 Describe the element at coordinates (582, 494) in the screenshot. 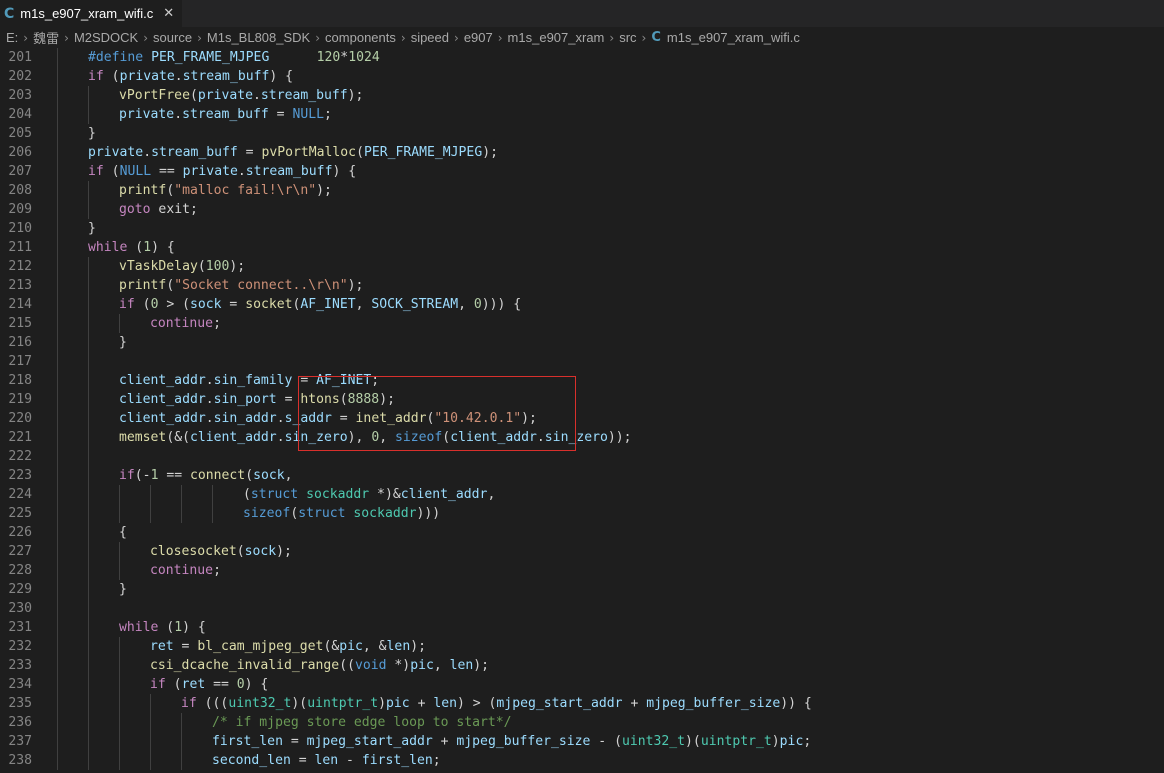

I see `code-line: 224 (struct sockaddr *)&client_addr,` at that location.